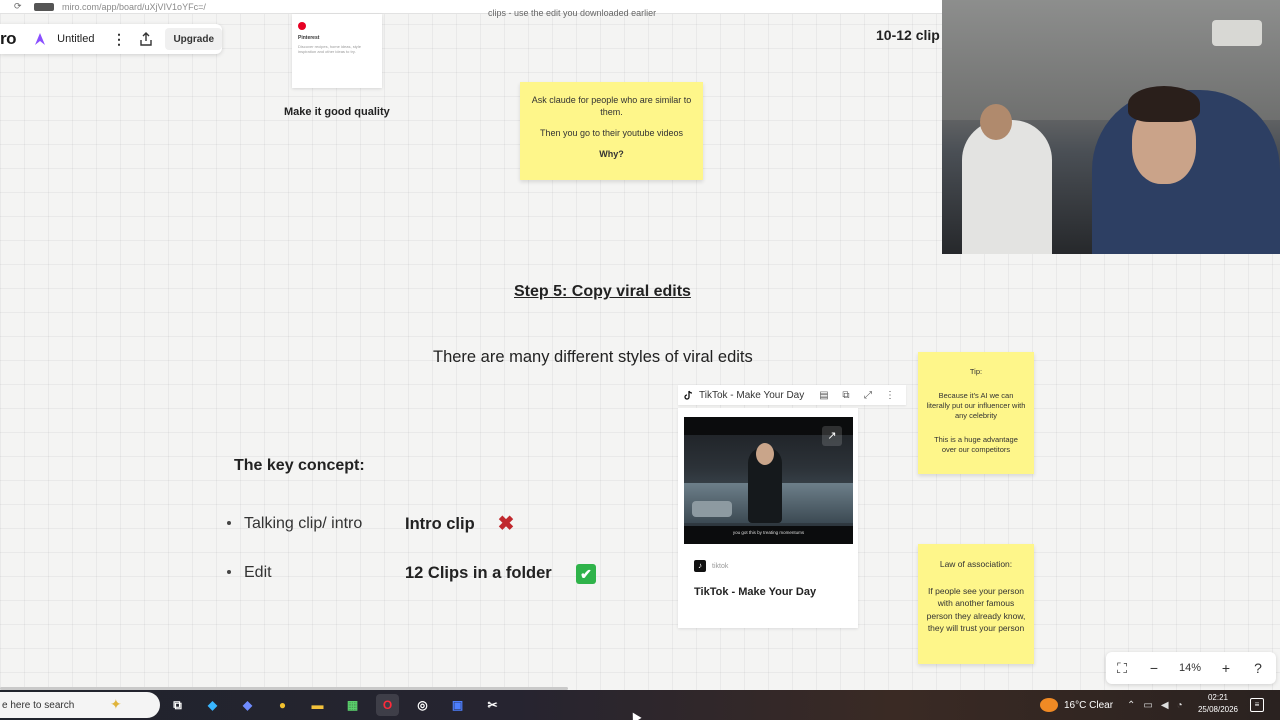  I want to click on pinterest-title: Pinterest, so click(309, 38).